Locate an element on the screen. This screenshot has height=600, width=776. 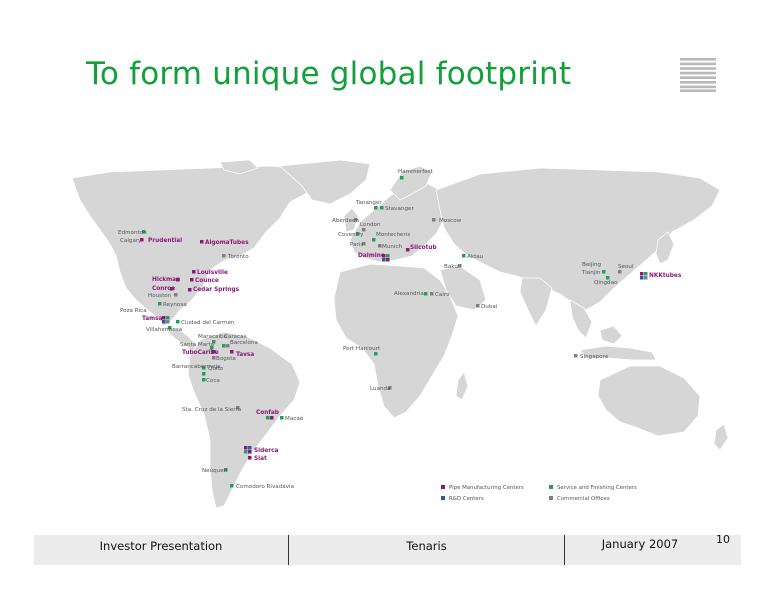
dubai-label: Dubai is located at coordinates (489, 307).